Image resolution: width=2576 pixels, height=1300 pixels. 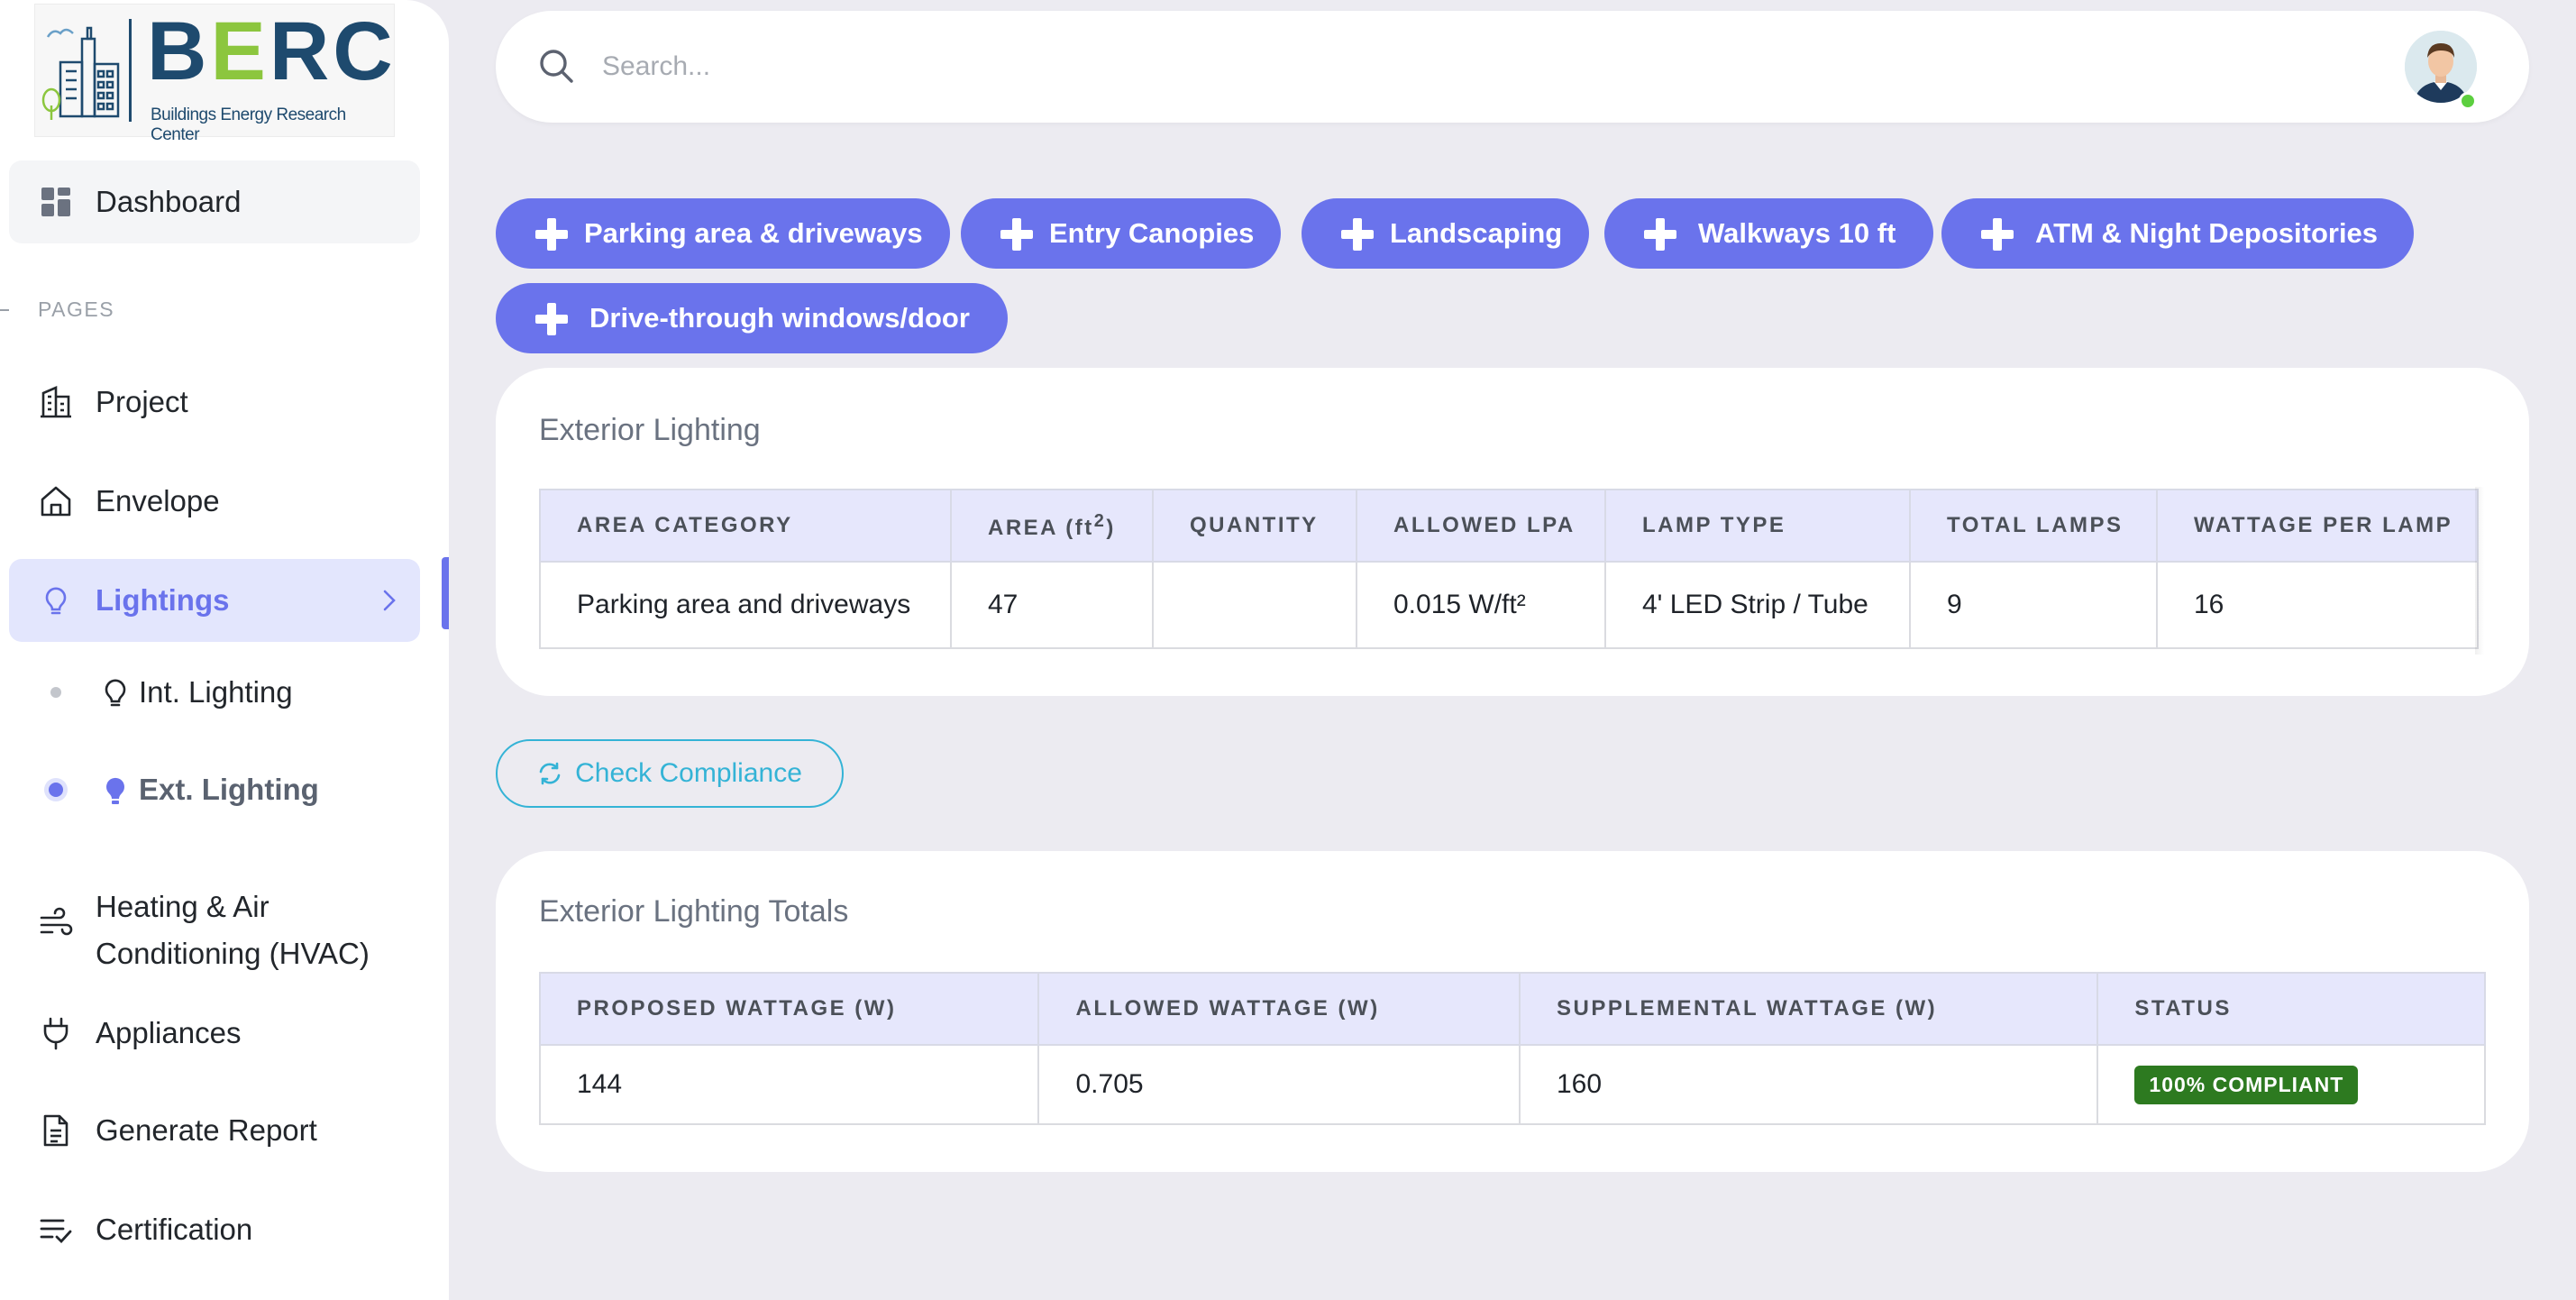 I want to click on chip-label: Parking area & driveways, so click(x=753, y=233).